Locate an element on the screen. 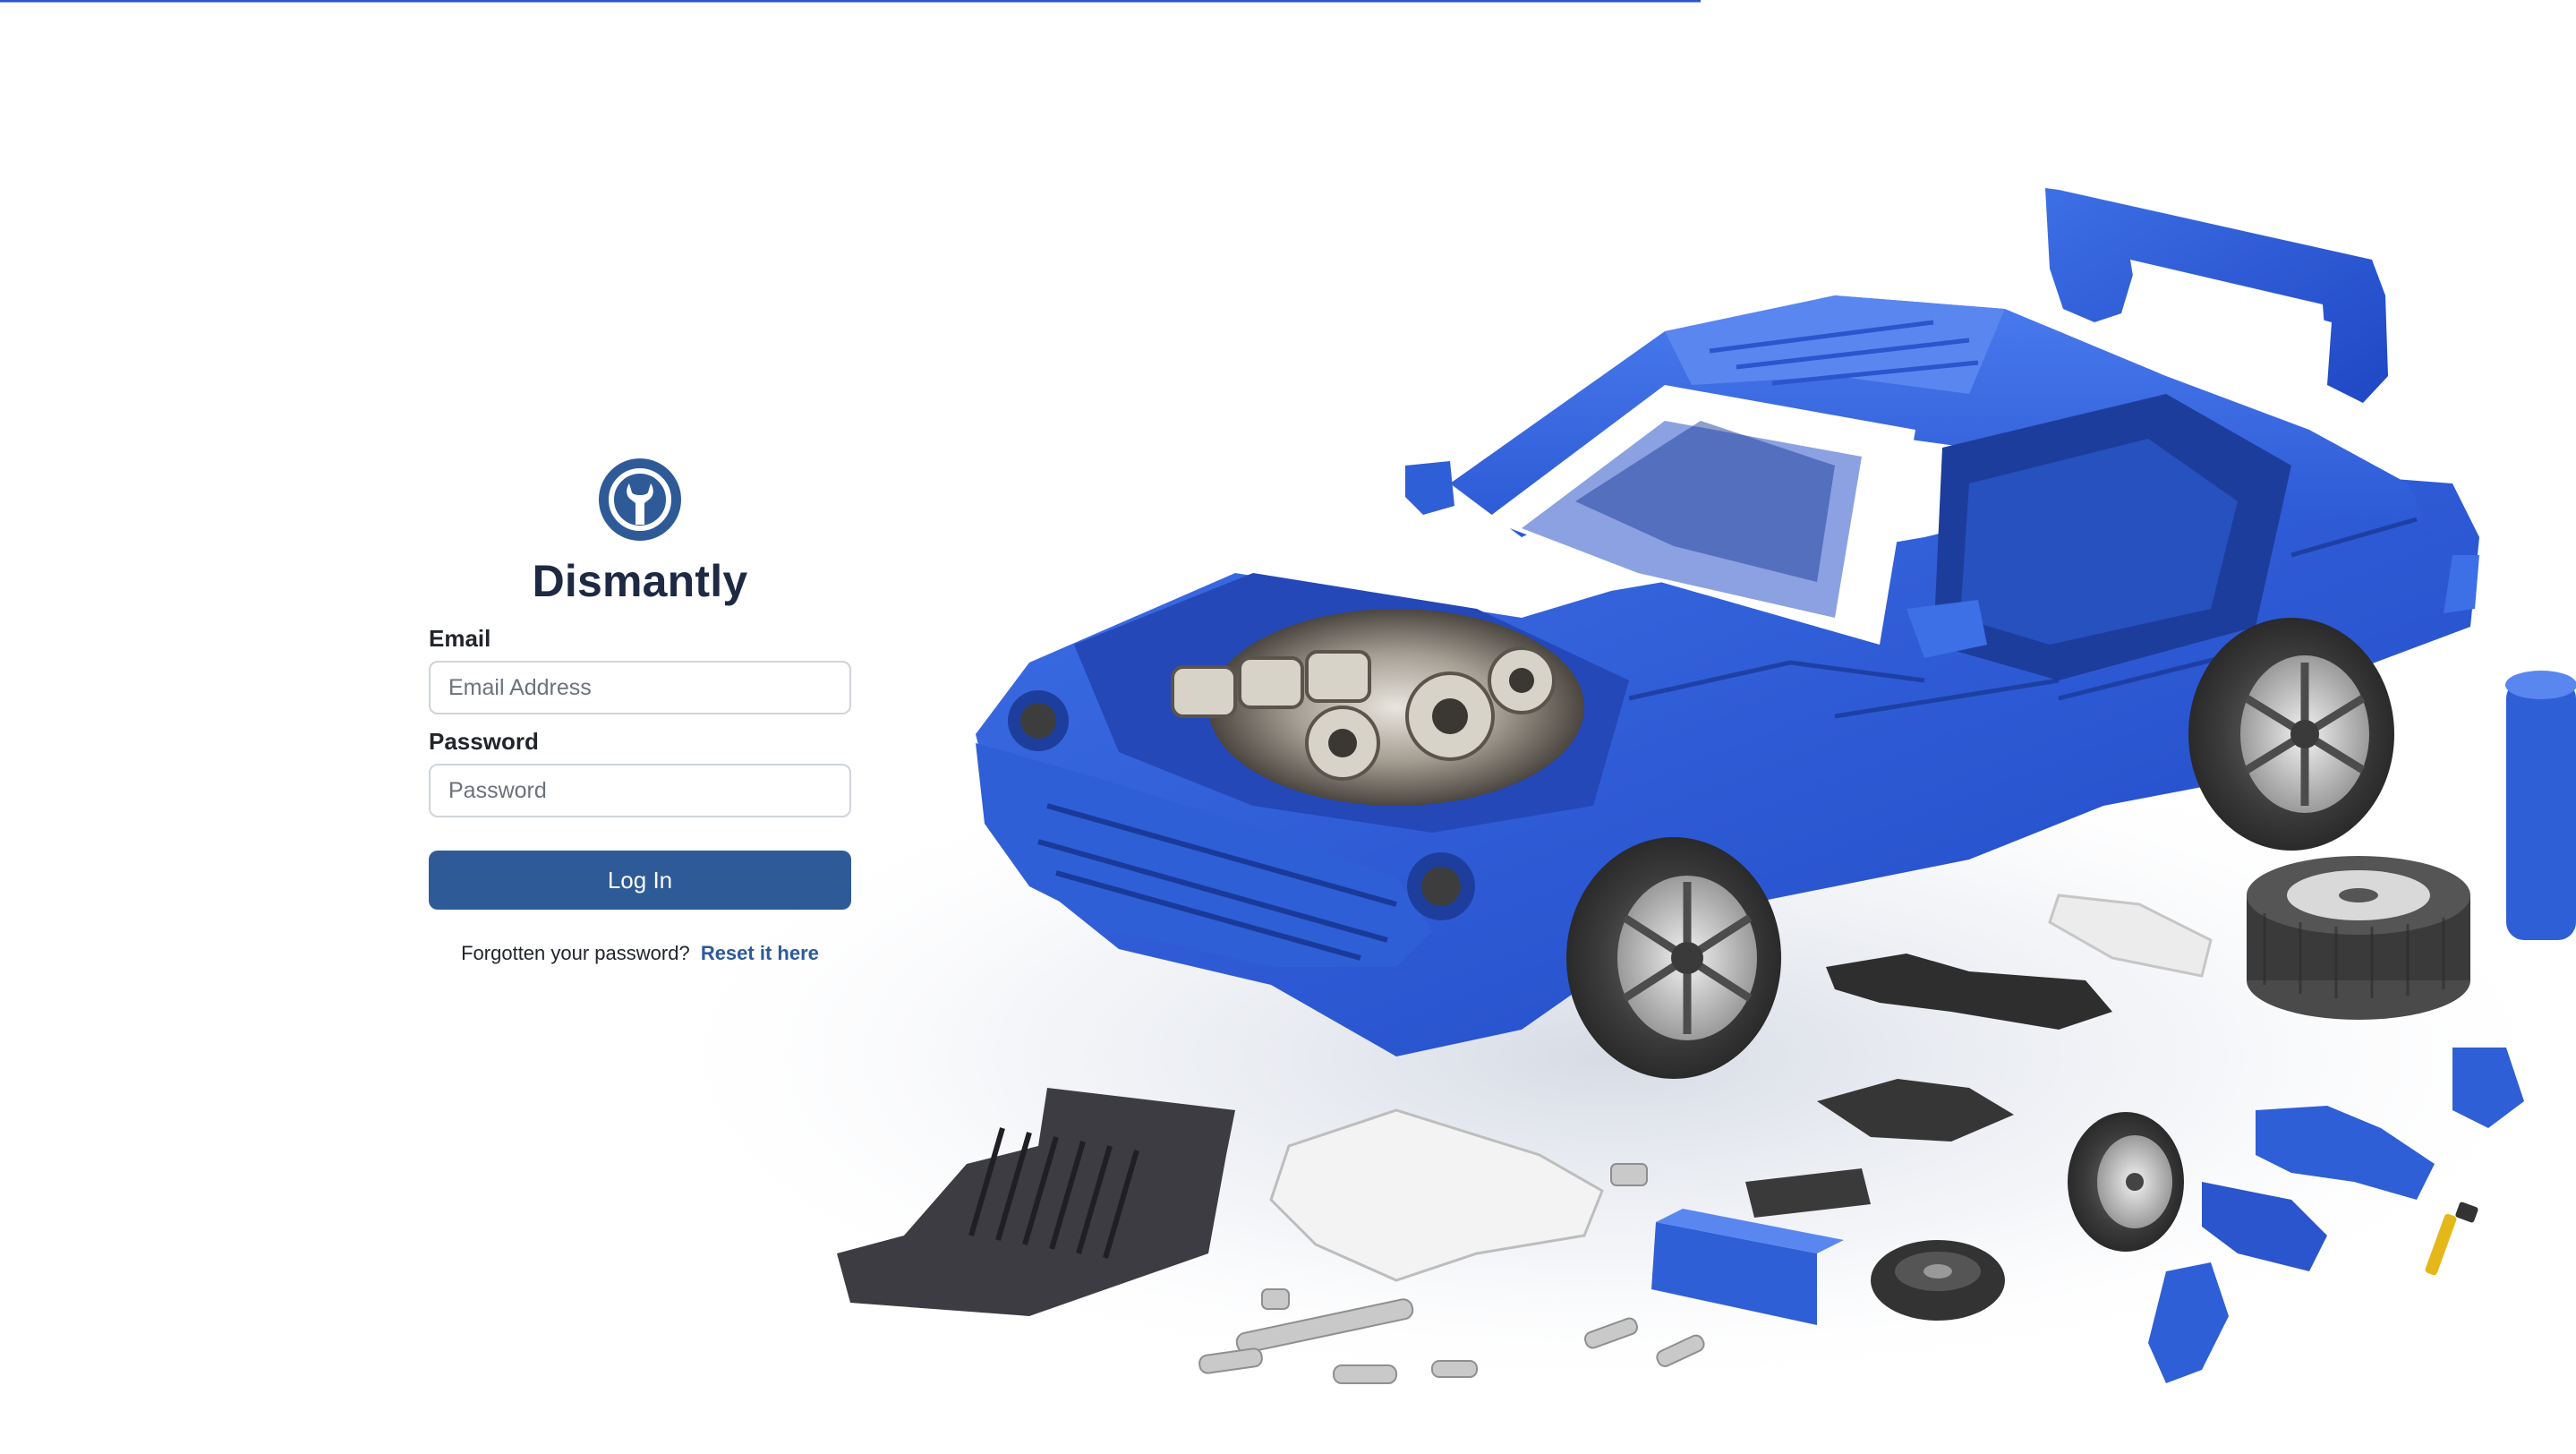 The image size is (2576, 1454). forgot-password-row: Forgotten your password? Reset it here is located at coordinates (640, 953).